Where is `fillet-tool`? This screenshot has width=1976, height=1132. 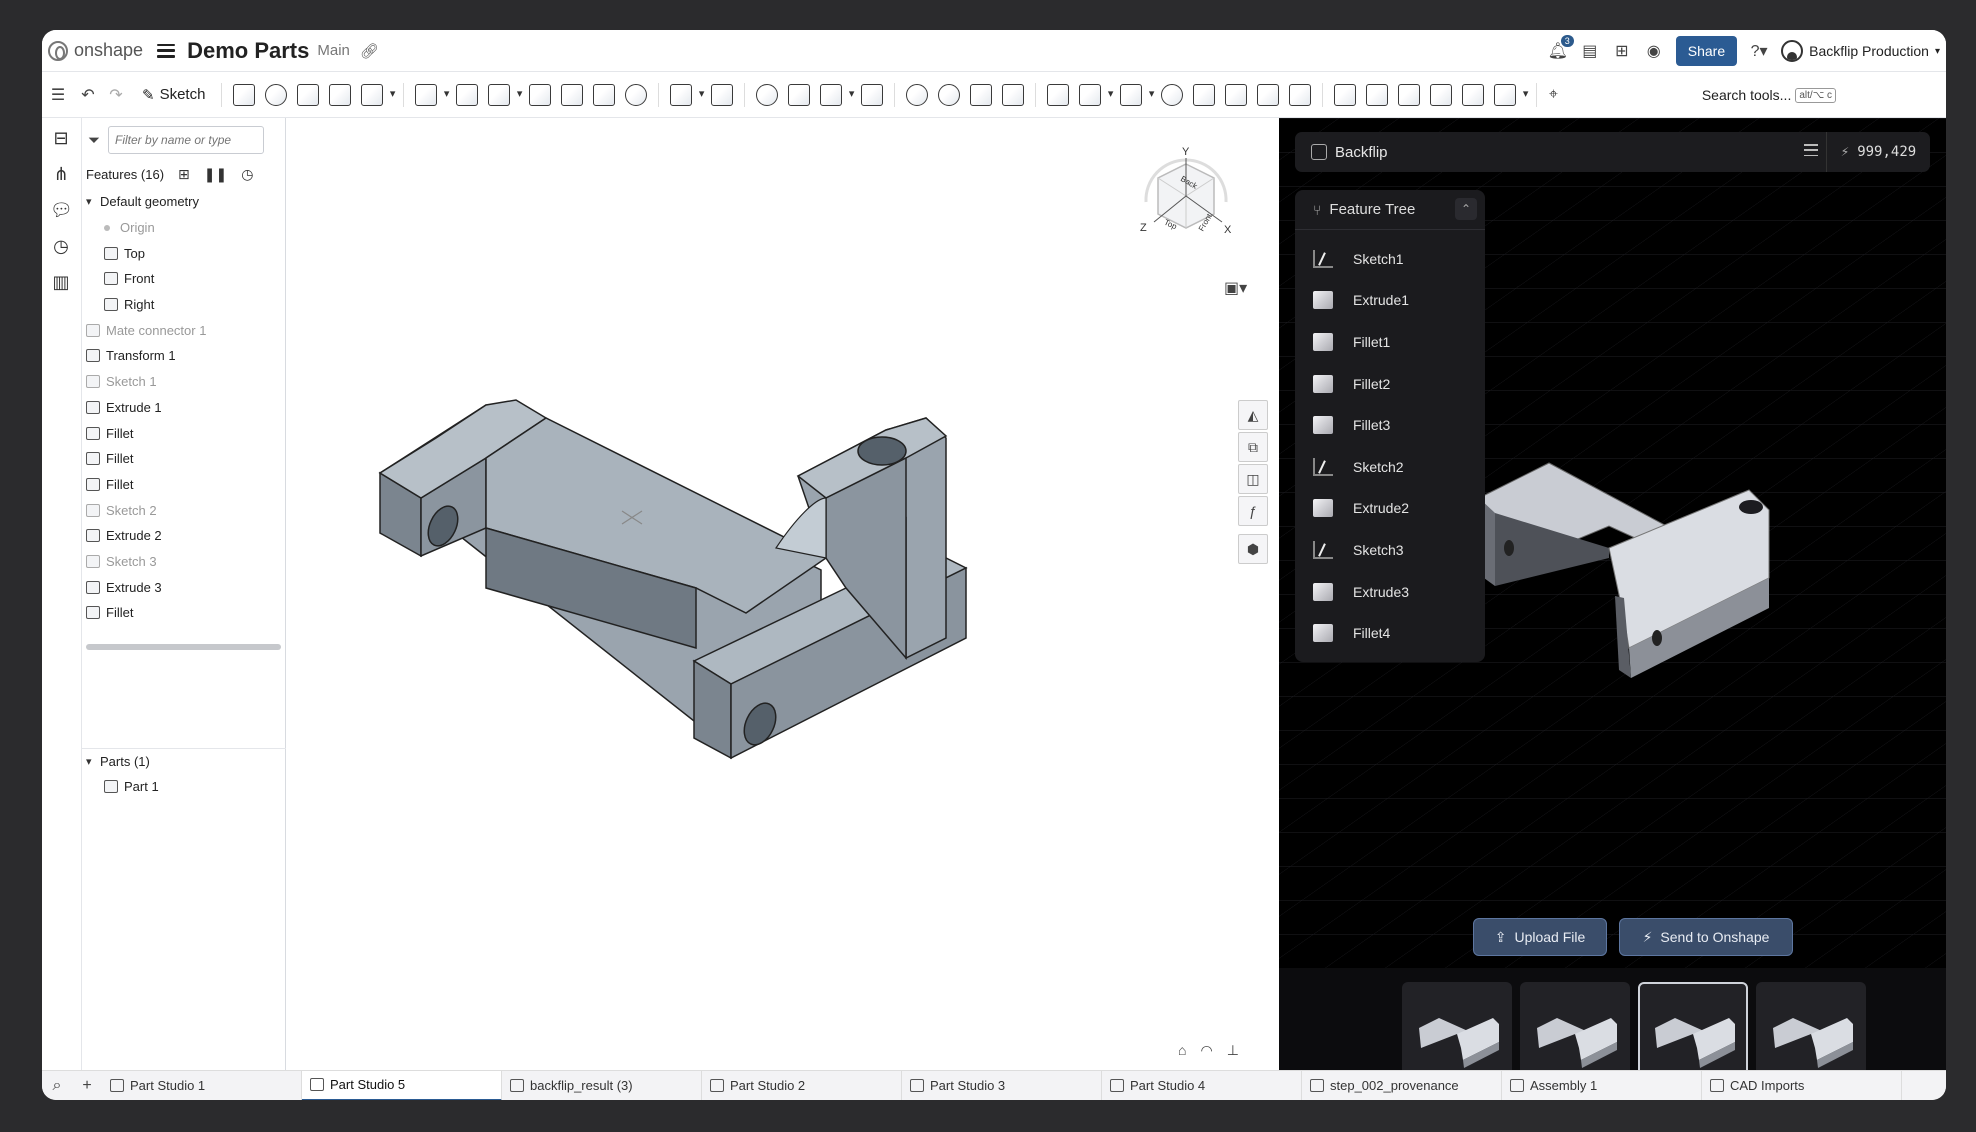 fillet-tool is located at coordinates (432, 94).